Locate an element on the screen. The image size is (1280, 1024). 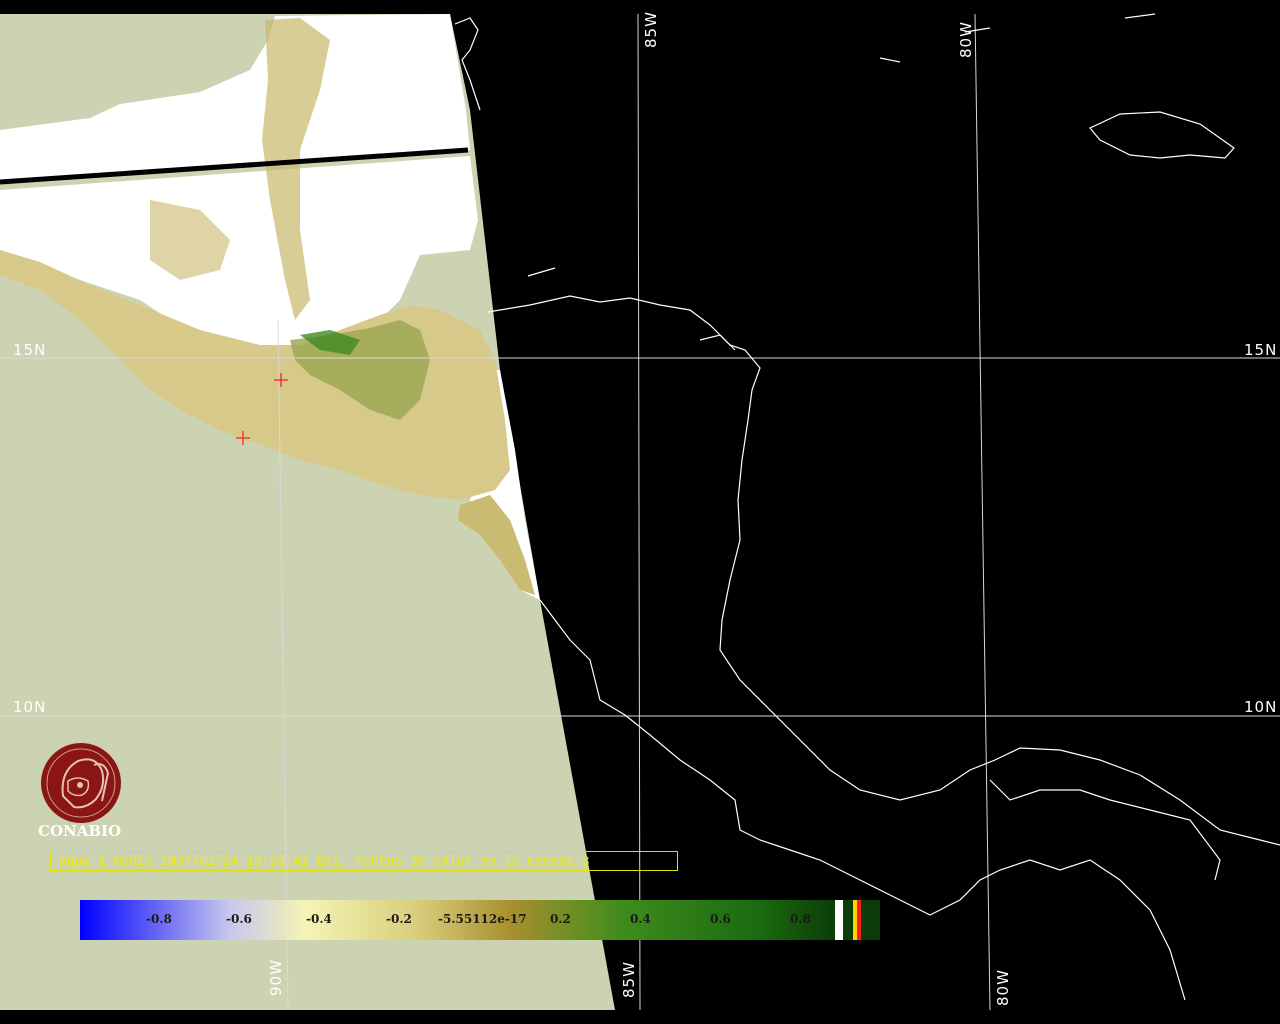
lon-label-80w-top: 80W is located at coordinates (966, 39).